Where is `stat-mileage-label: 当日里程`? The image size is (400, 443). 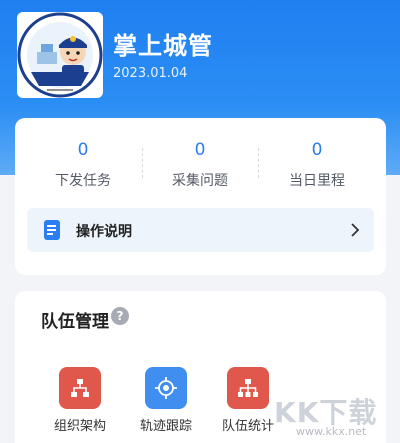 stat-mileage-label: 当日里程 is located at coordinates (317, 181).